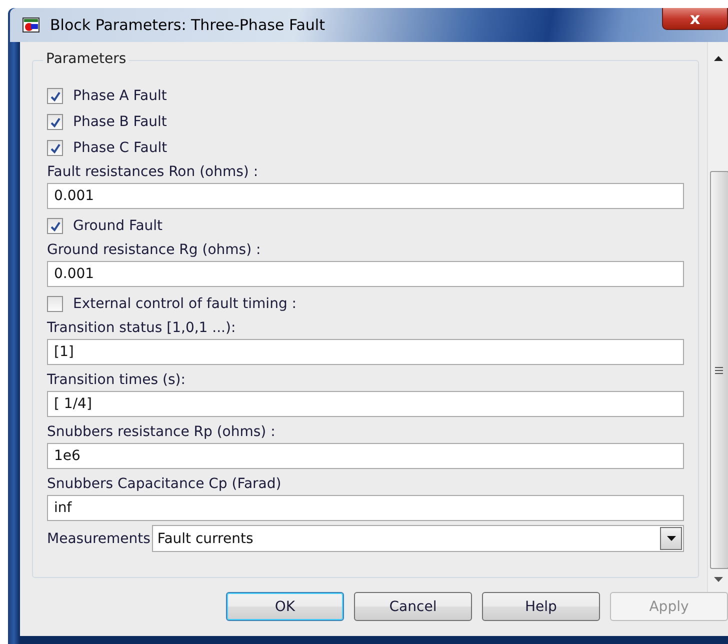 This screenshot has width=728, height=644. I want to click on app-icon, so click(31, 25).